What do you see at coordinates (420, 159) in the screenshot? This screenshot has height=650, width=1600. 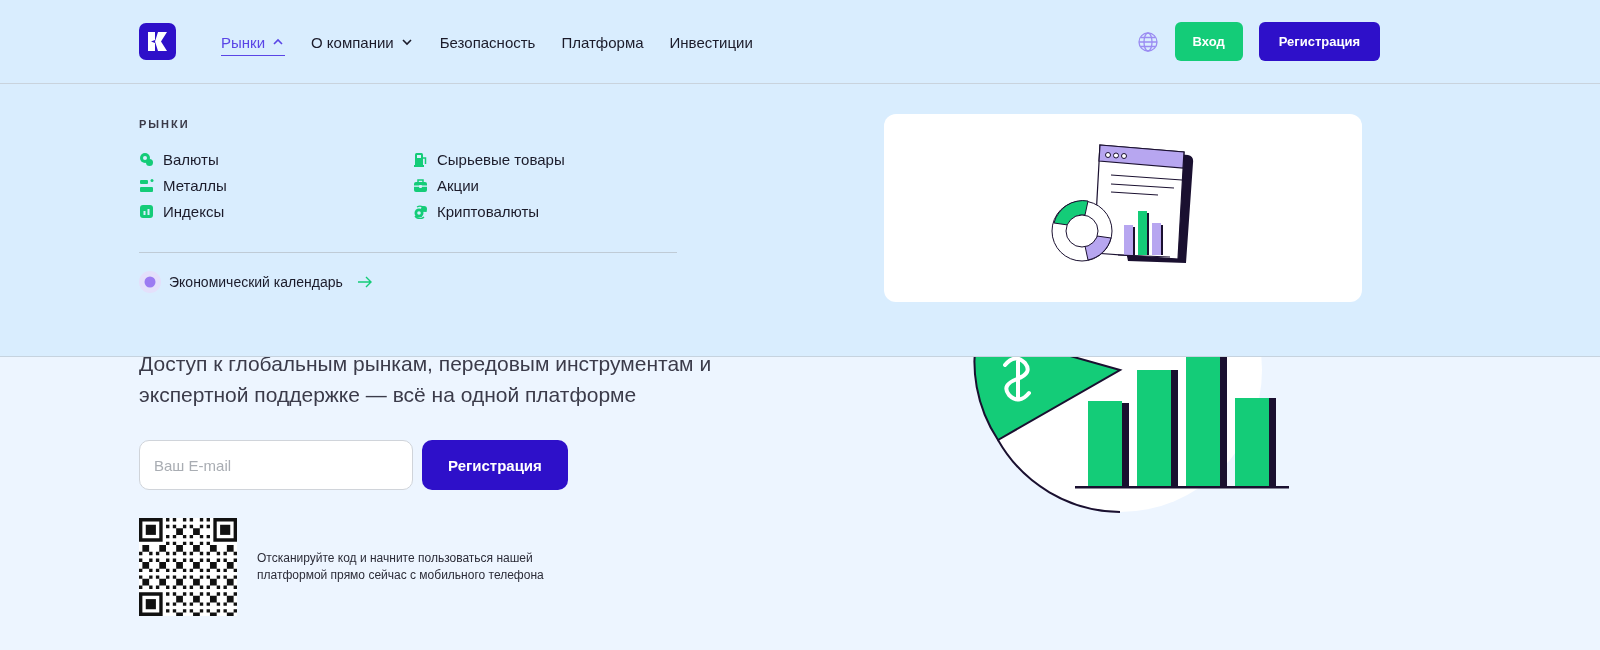 I see `fuel-pump-icon` at bounding box center [420, 159].